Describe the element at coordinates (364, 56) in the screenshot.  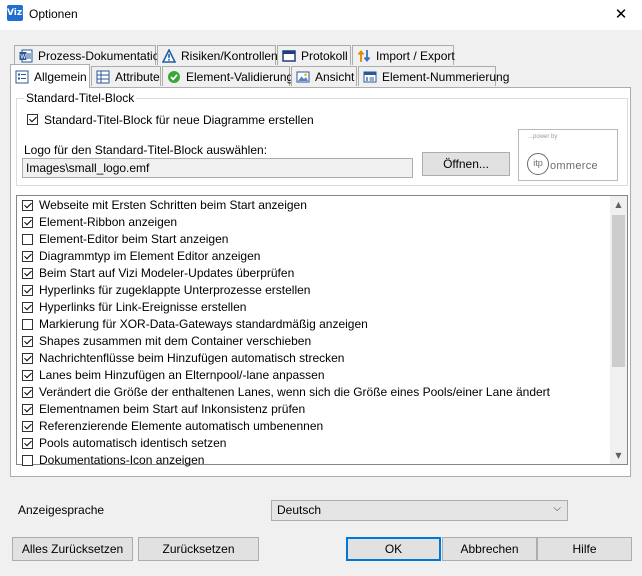
I see `import-export-arrows-icon` at that location.